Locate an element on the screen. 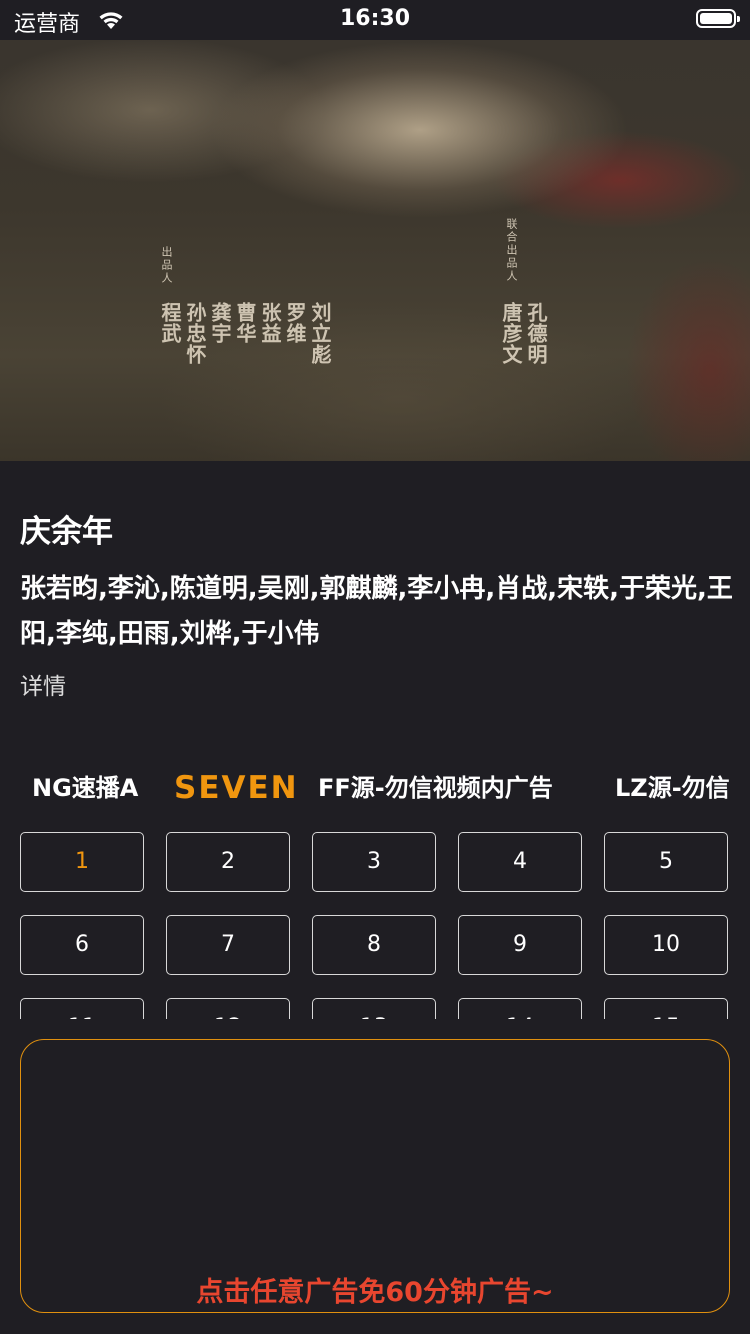  credit-name: 曹华 is located at coordinates (245, 323).